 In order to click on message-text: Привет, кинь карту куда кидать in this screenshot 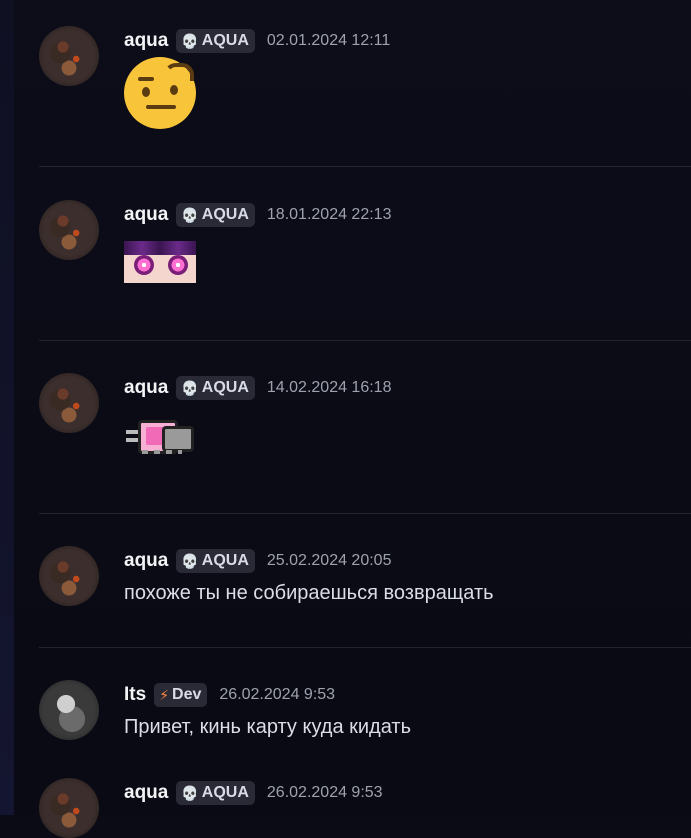, I will do `click(267, 727)`.